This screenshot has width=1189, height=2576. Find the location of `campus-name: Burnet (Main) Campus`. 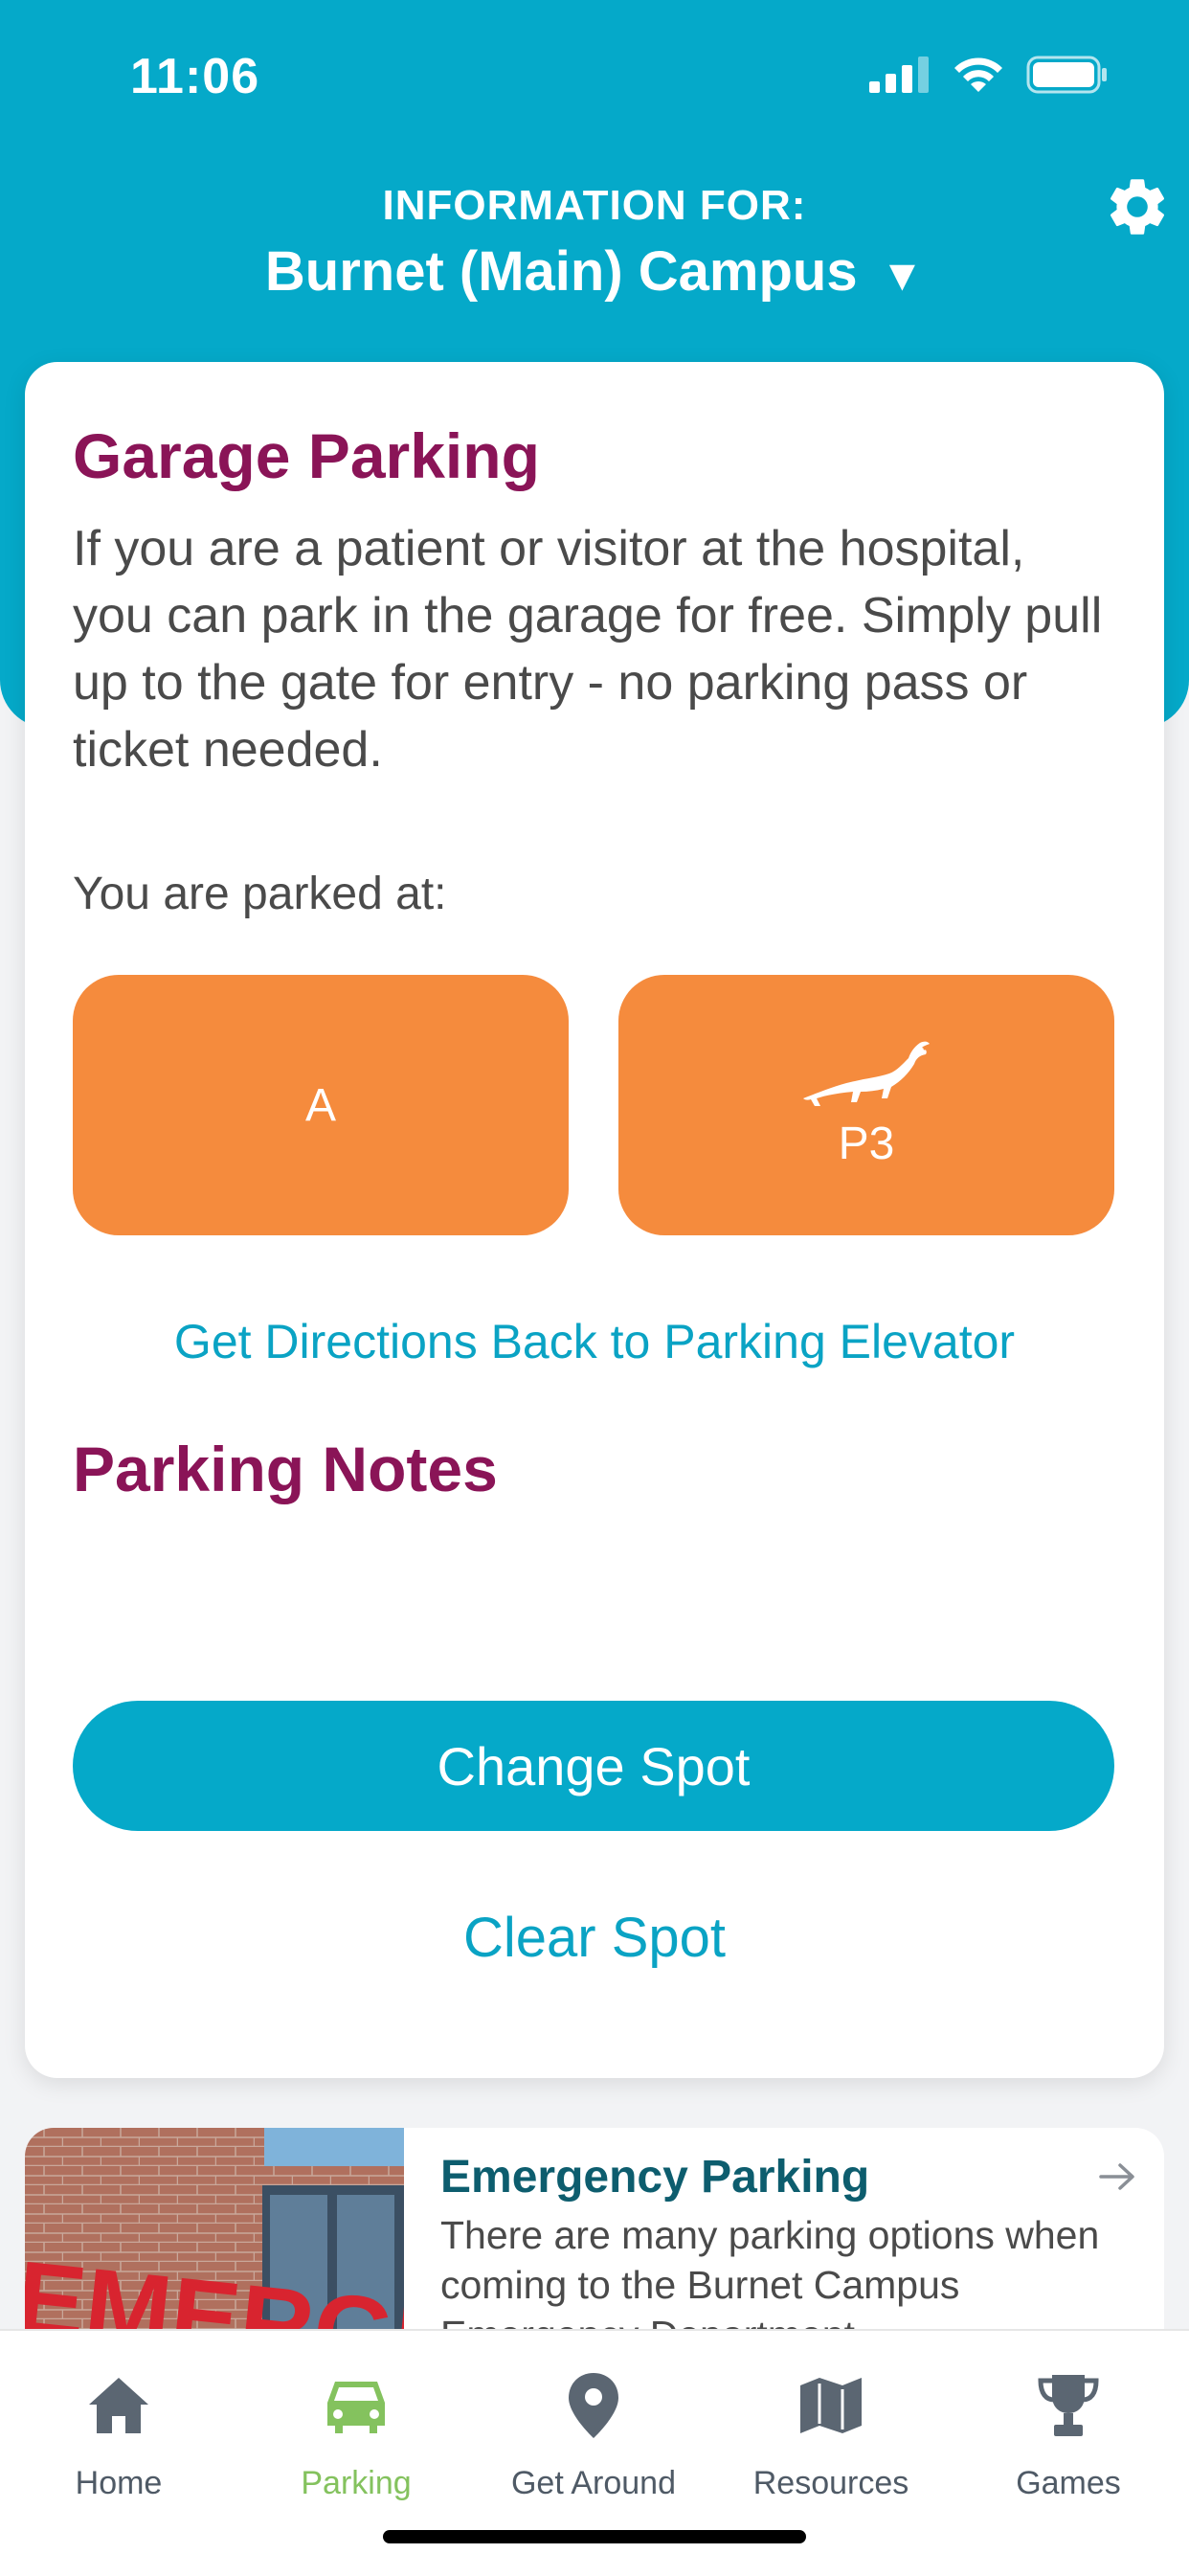

campus-name: Burnet (Main) Campus is located at coordinates (561, 271).